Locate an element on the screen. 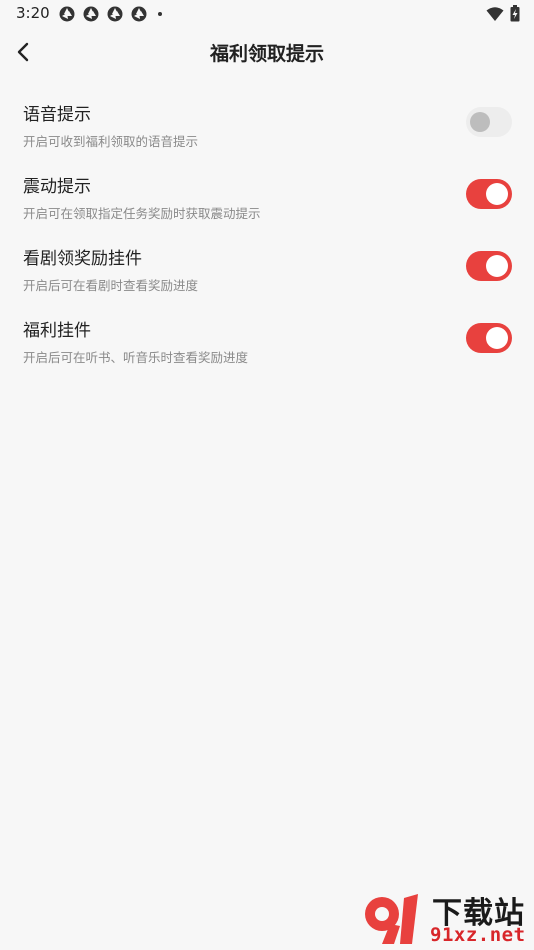 This screenshot has width=534, height=950. setting-title: 震动提示 is located at coordinates (57, 187).